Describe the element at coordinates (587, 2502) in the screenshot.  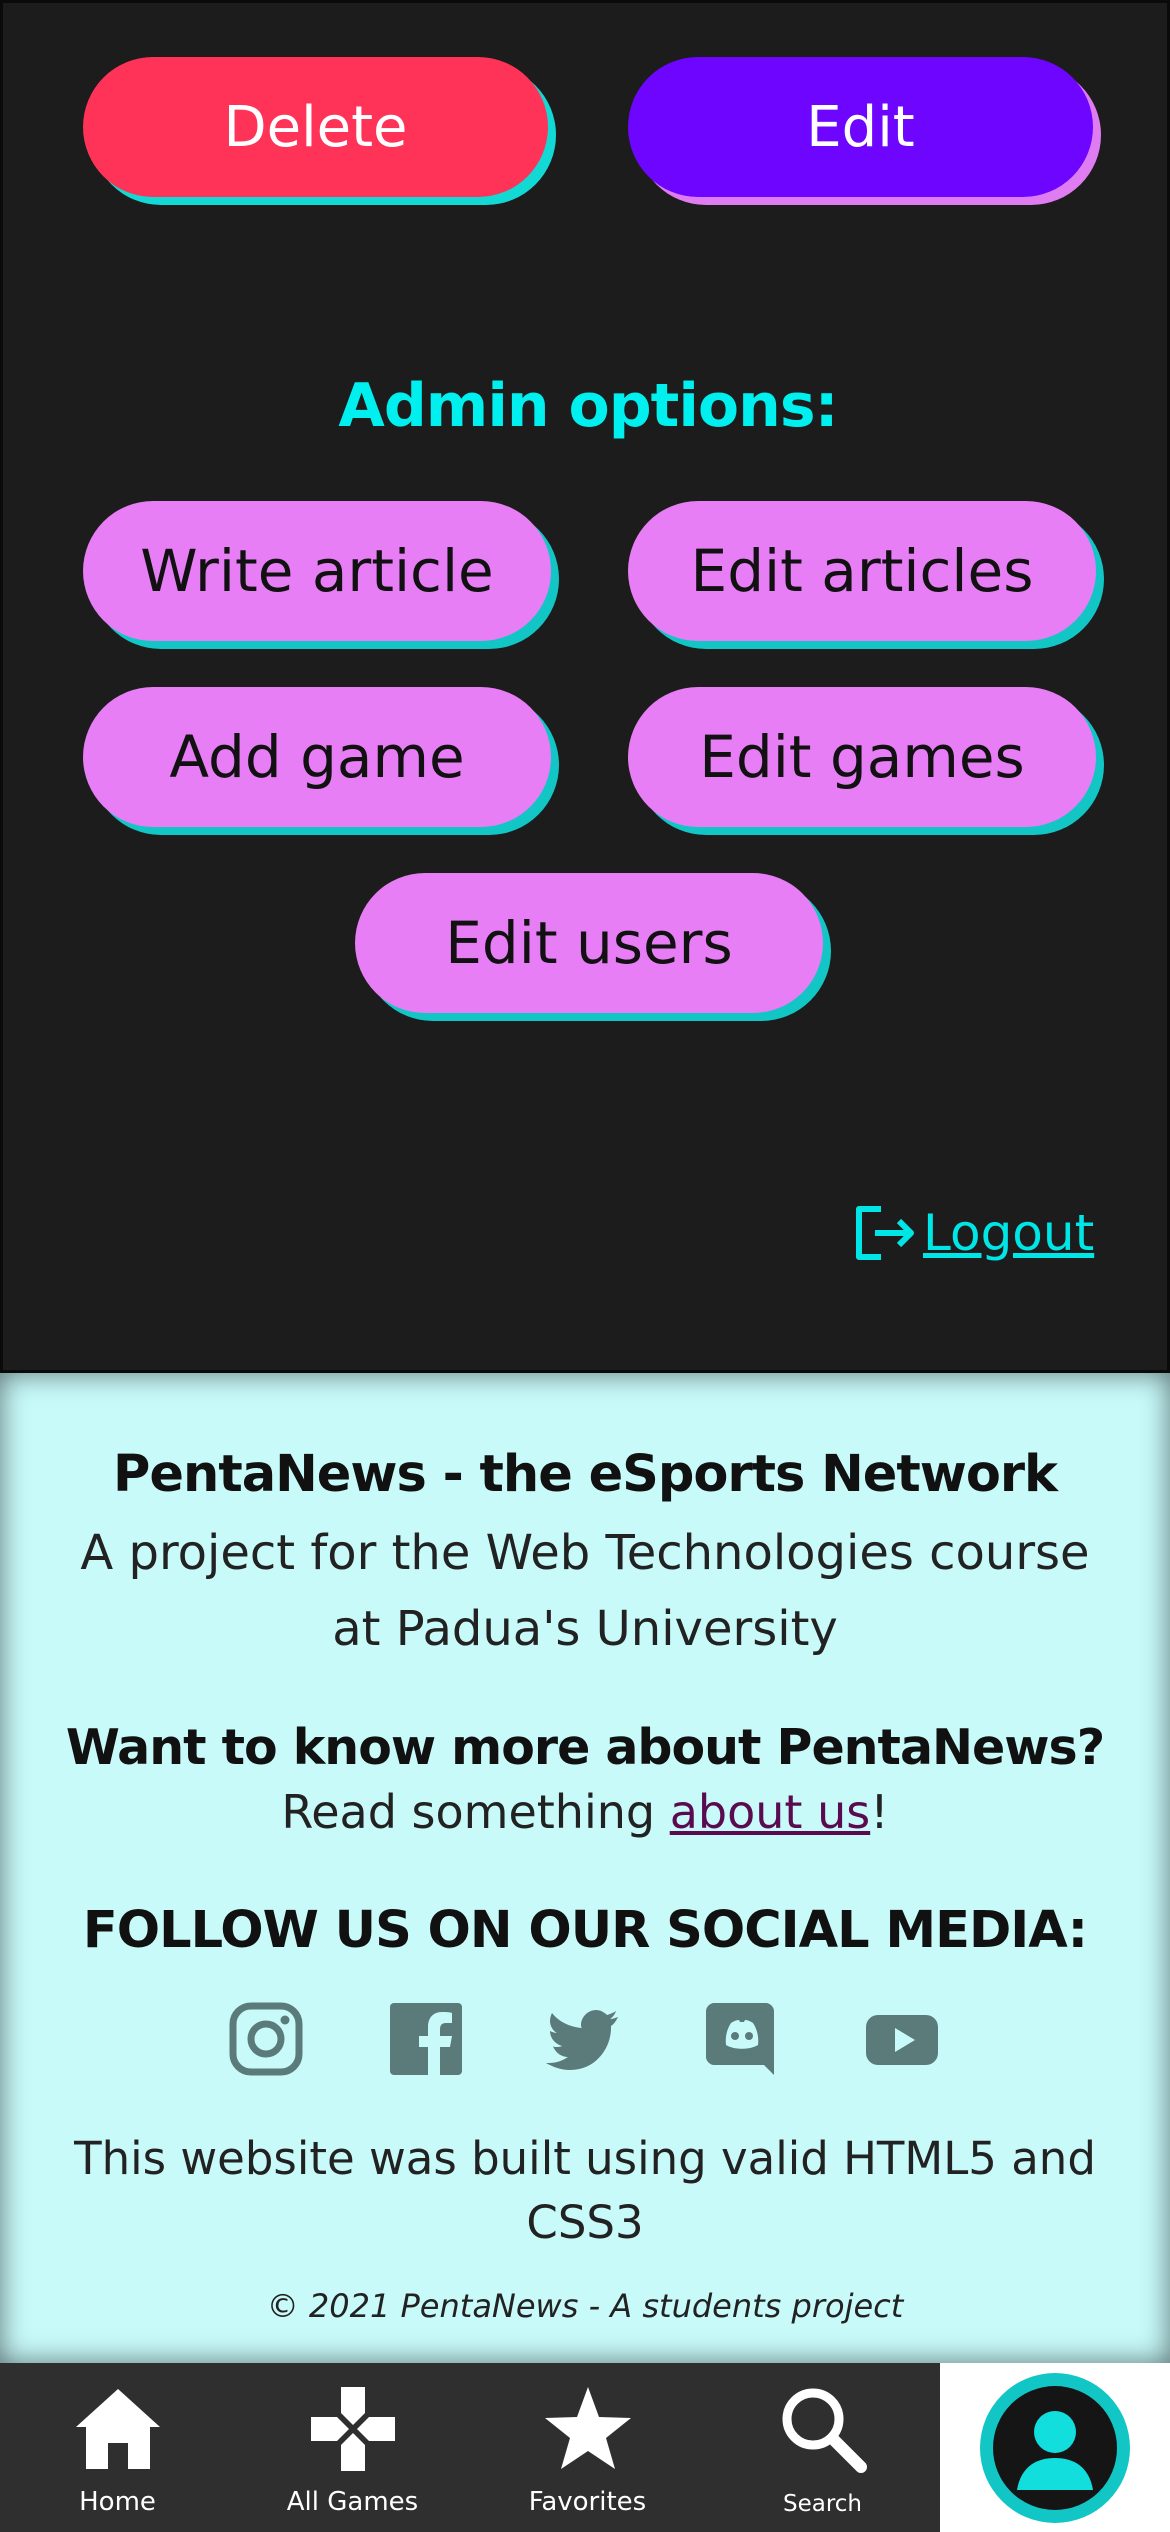
I see `nav-favorites-label: Favorites` at that location.